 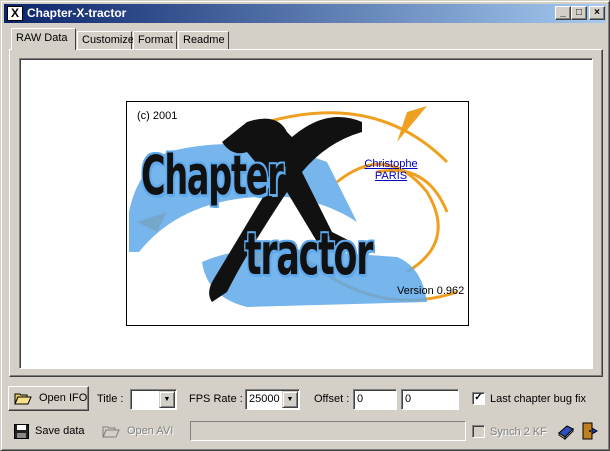 What do you see at coordinates (264, 399) in the screenshot?
I see `fps-rate-value: 25000` at bounding box center [264, 399].